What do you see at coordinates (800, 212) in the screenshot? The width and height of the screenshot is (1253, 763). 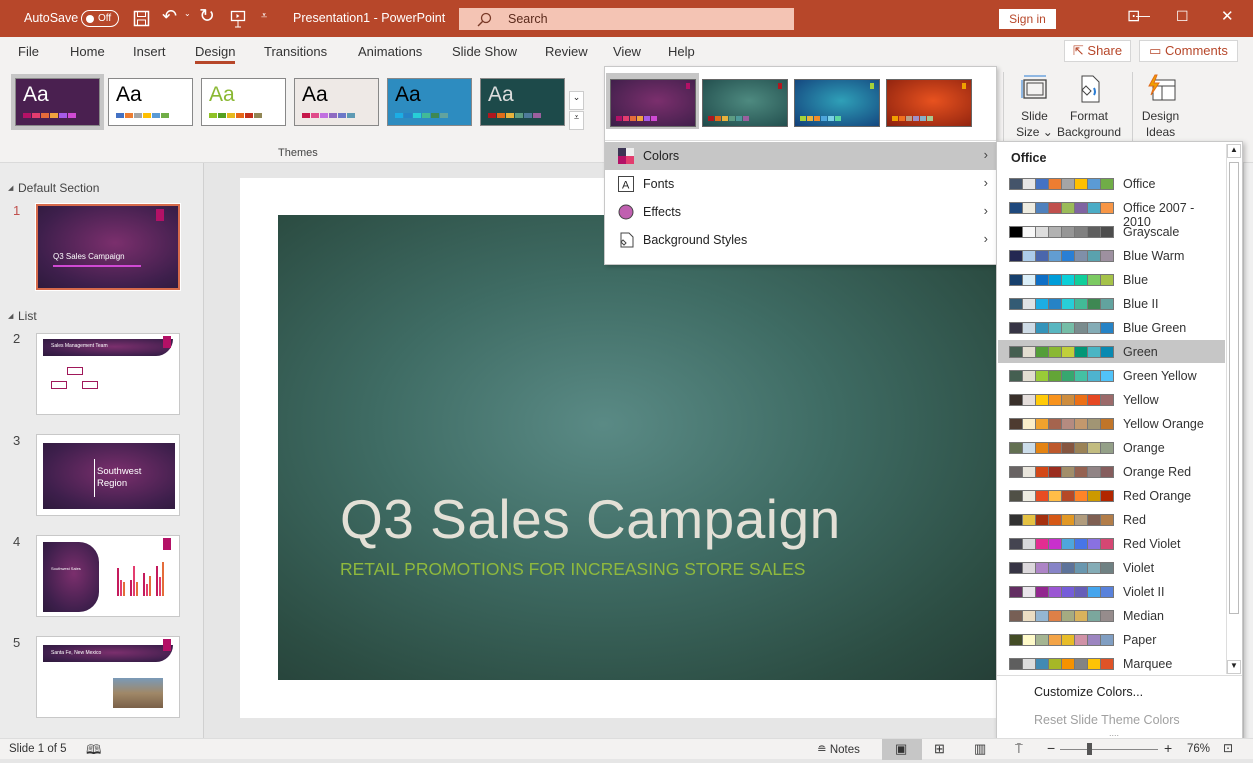 I see `menu-item-effects: Effects ›` at bounding box center [800, 212].